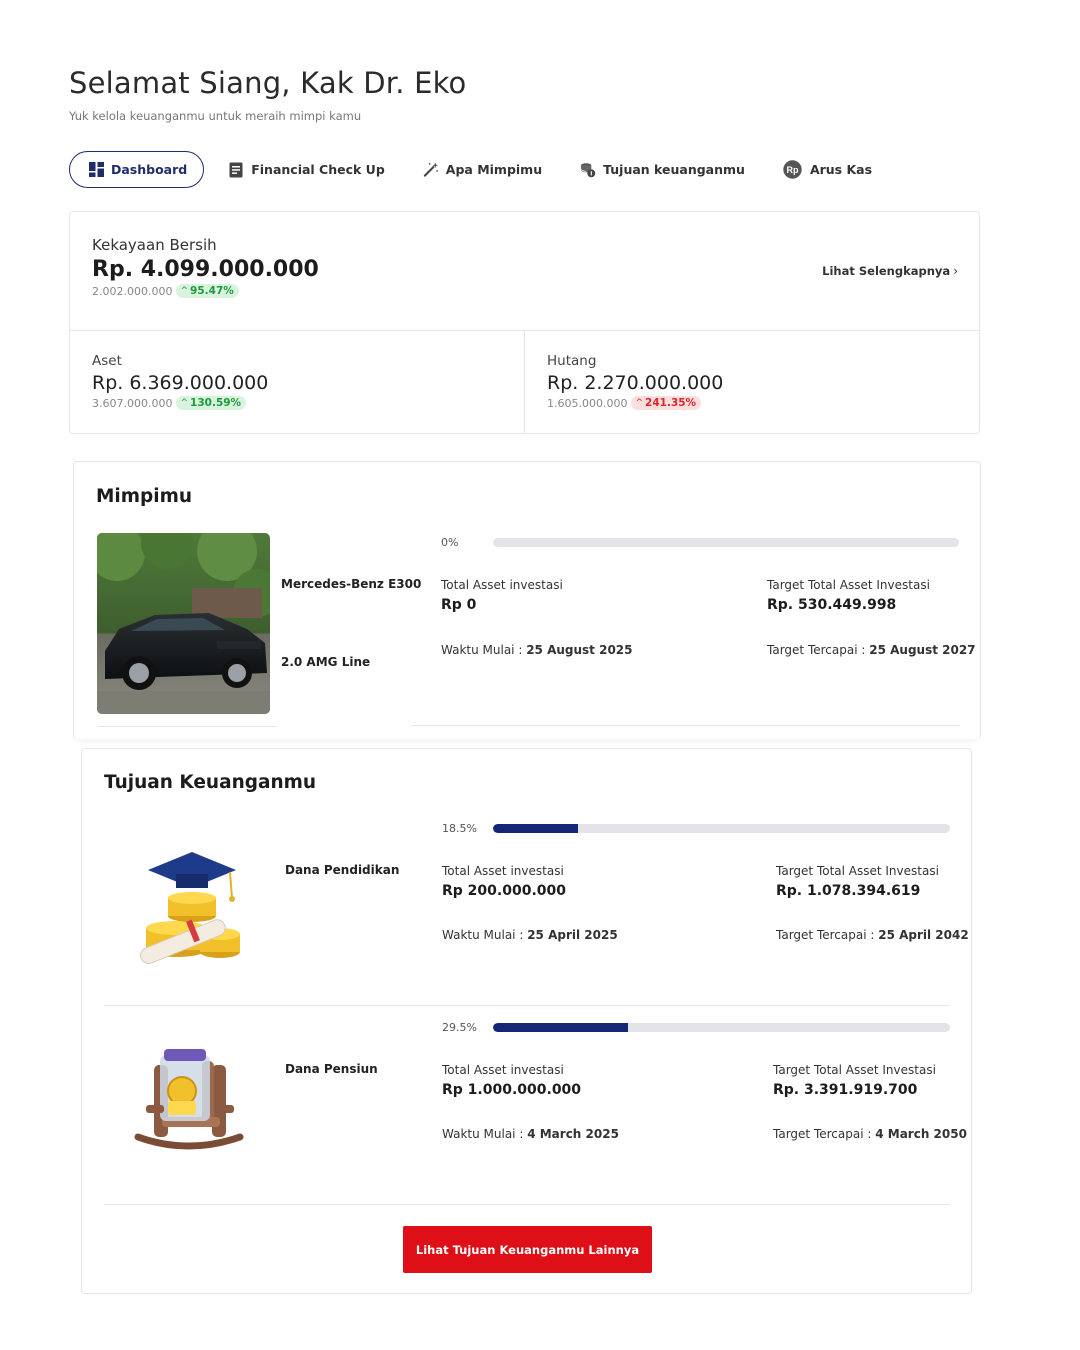  I want to click on dashboard-icon, so click(96, 170).